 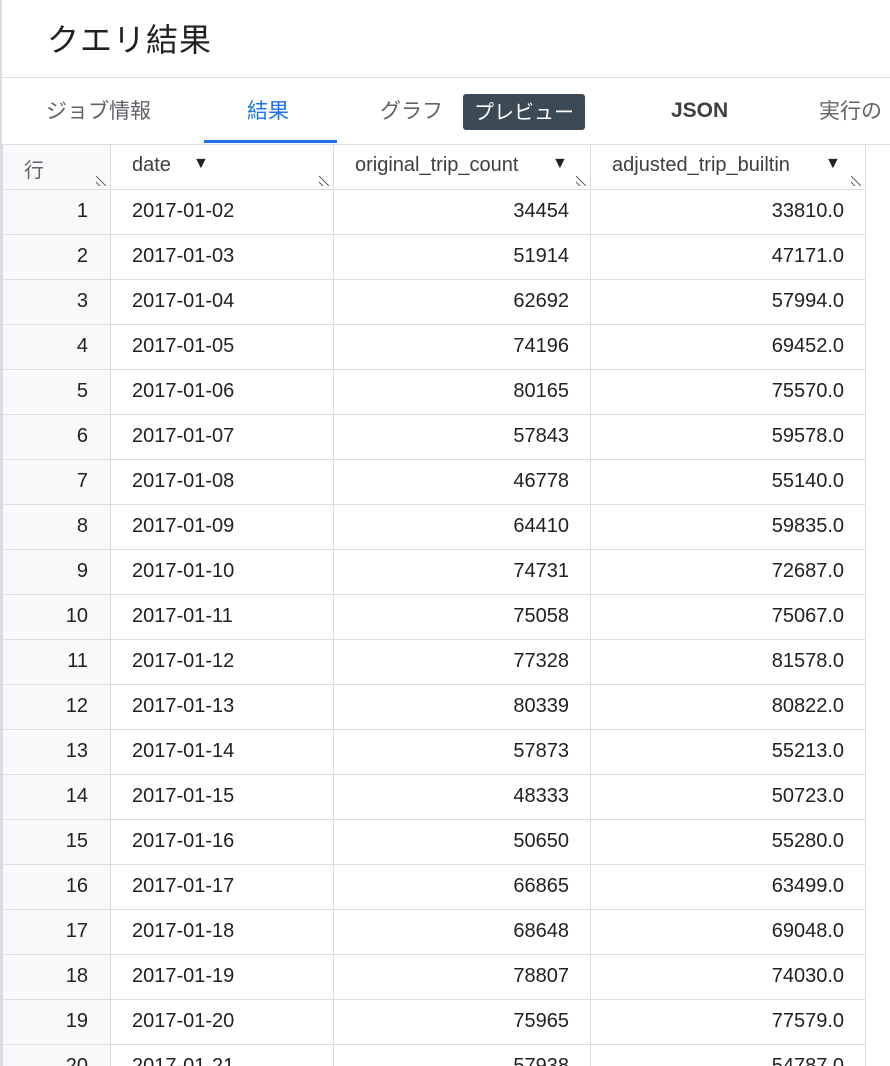 What do you see at coordinates (728, 481) in the screenshot?
I see `adjusted-trip-builtin-cell: 55140.0` at bounding box center [728, 481].